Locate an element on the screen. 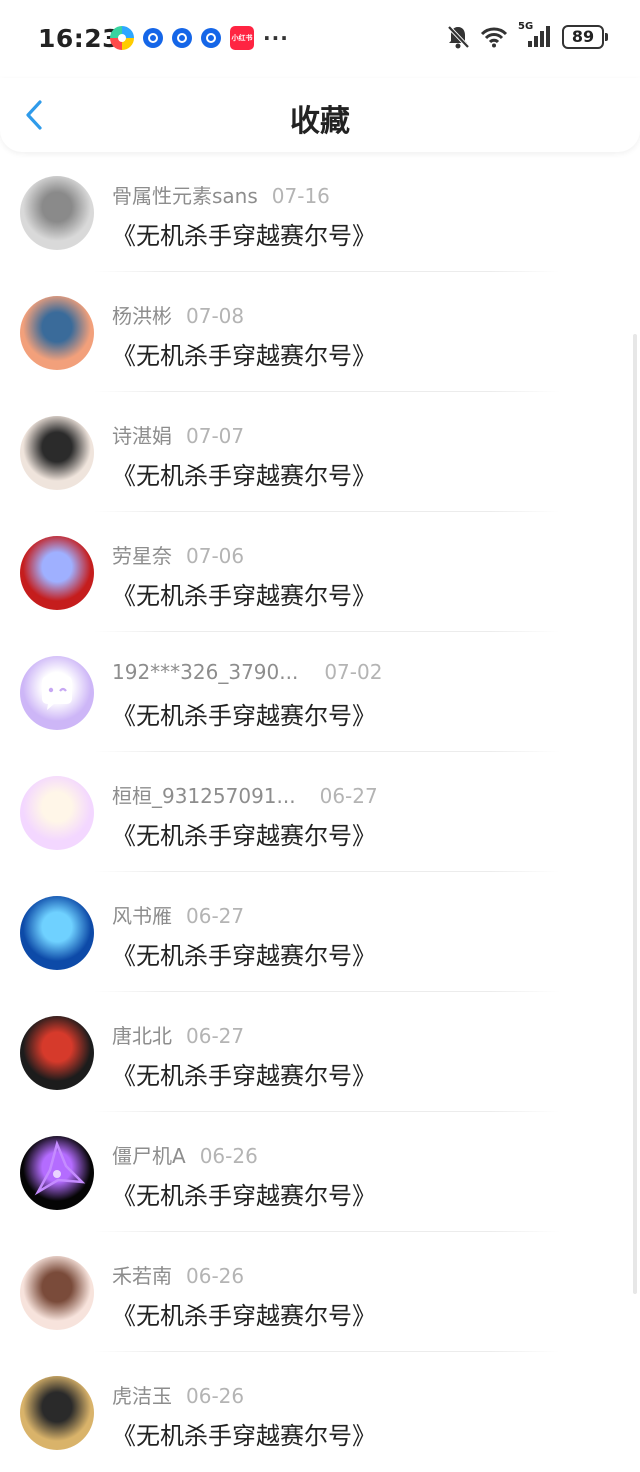  system-icons: 5G 89 is located at coordinates (527, 35).